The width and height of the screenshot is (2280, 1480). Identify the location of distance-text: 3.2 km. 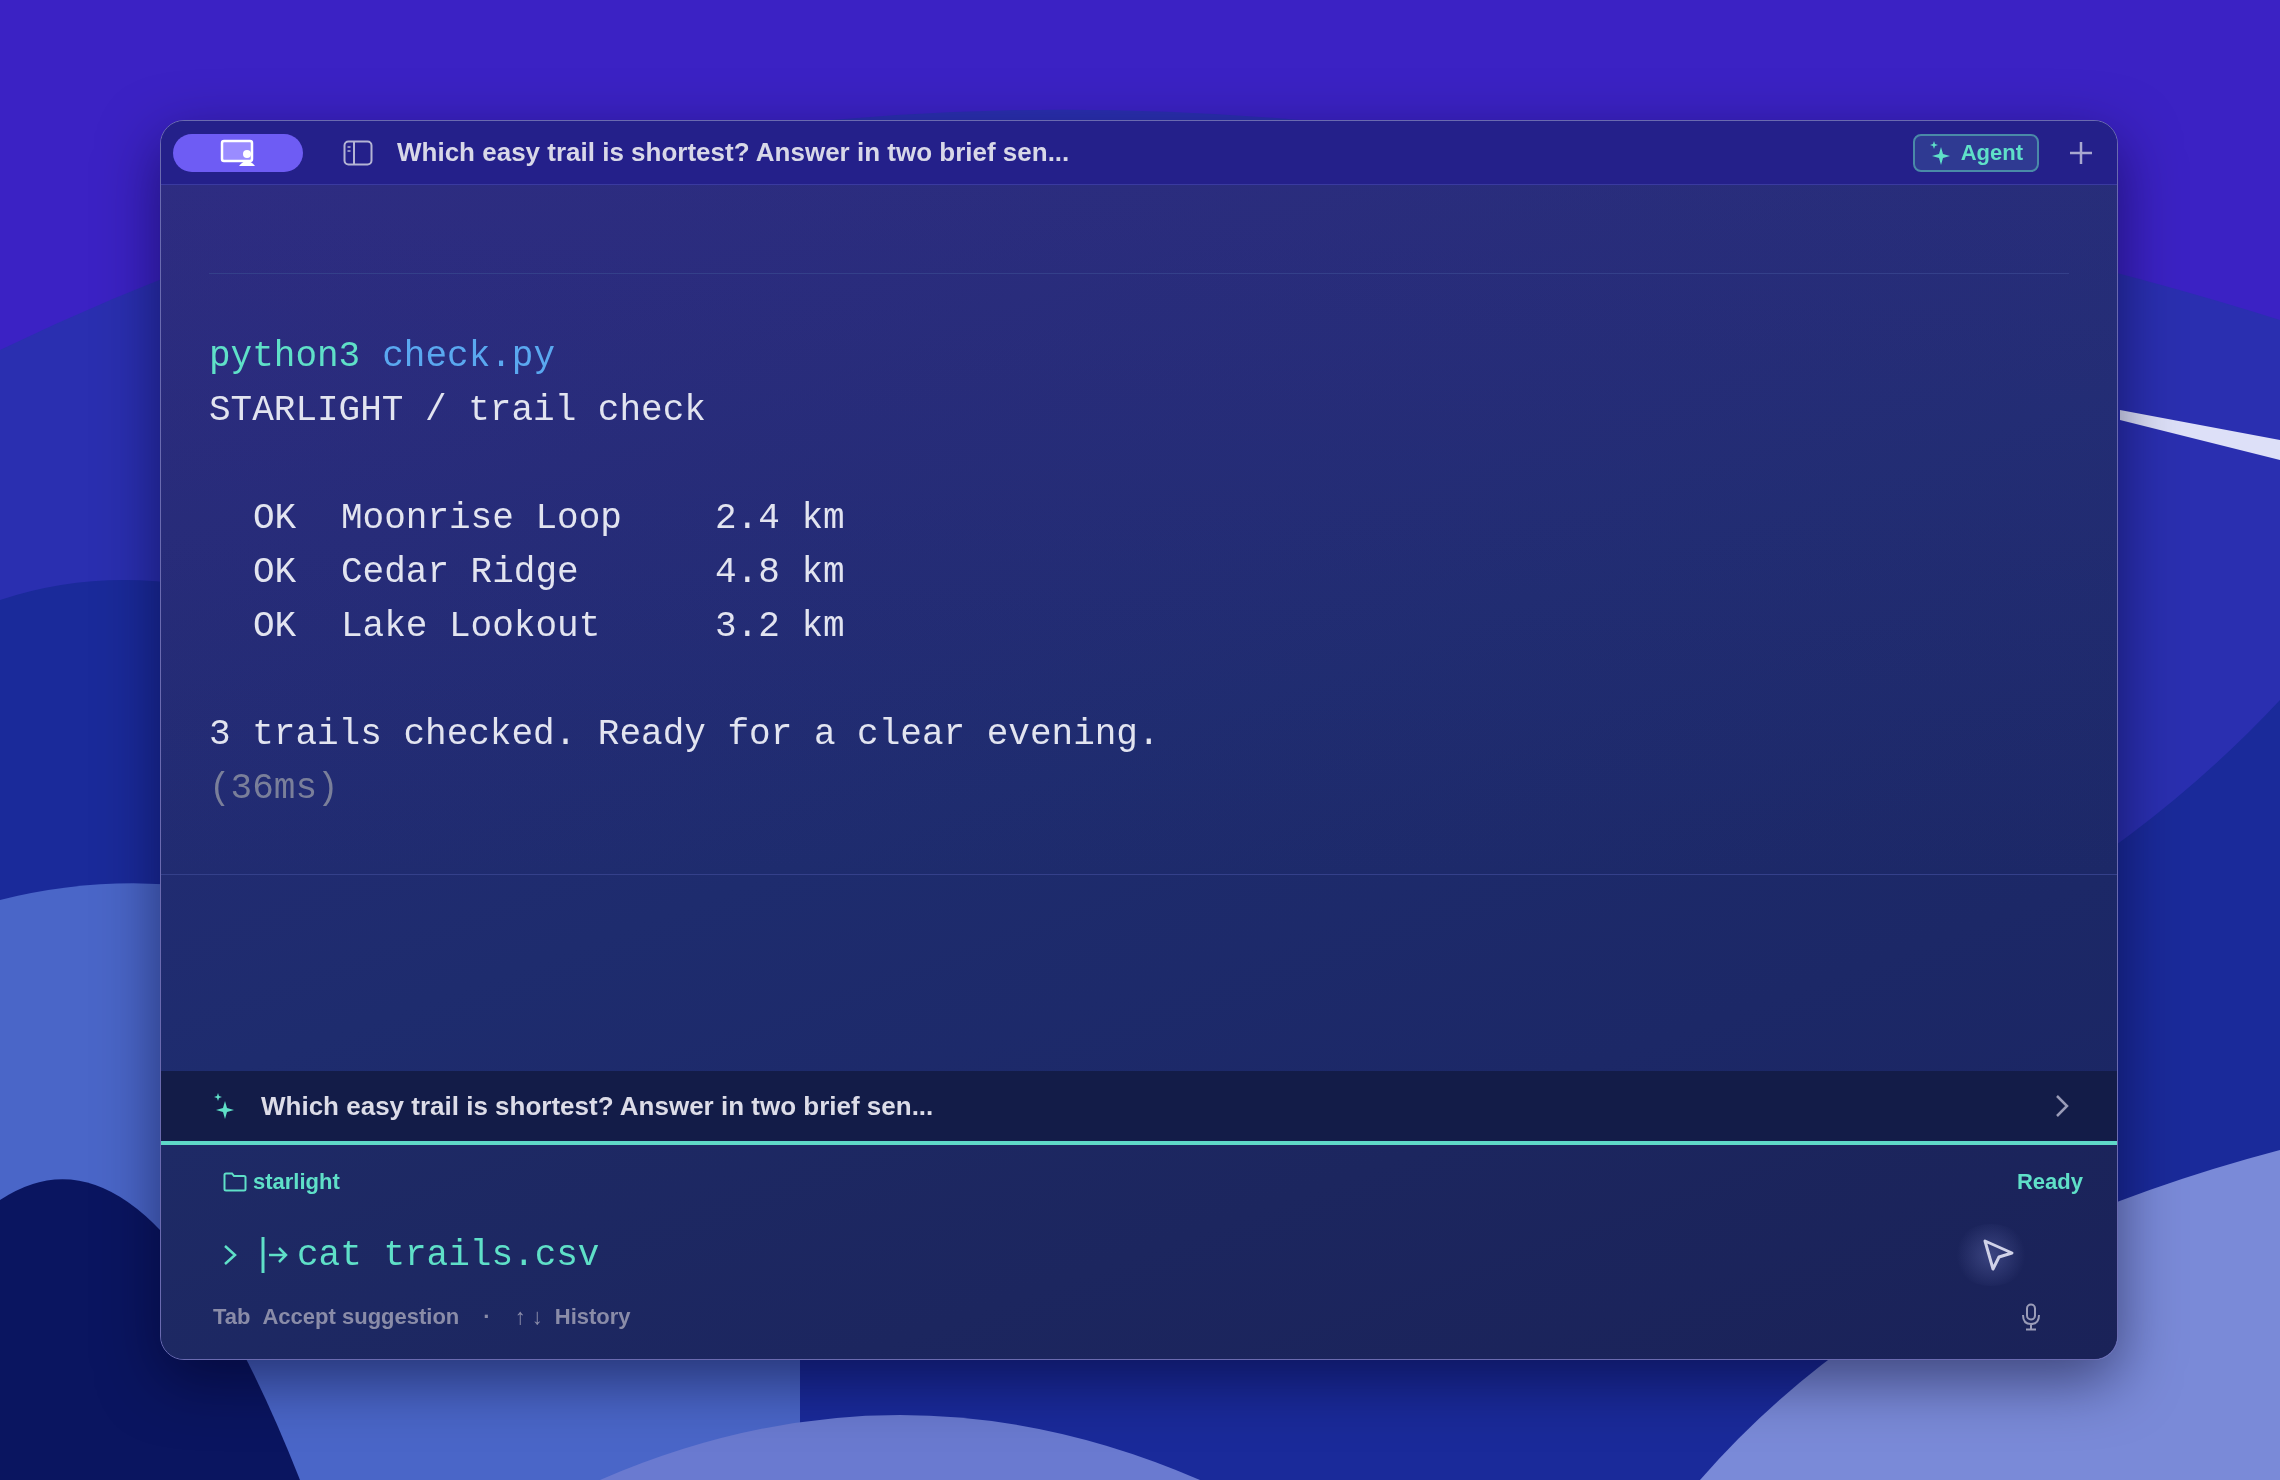
(780, 627).